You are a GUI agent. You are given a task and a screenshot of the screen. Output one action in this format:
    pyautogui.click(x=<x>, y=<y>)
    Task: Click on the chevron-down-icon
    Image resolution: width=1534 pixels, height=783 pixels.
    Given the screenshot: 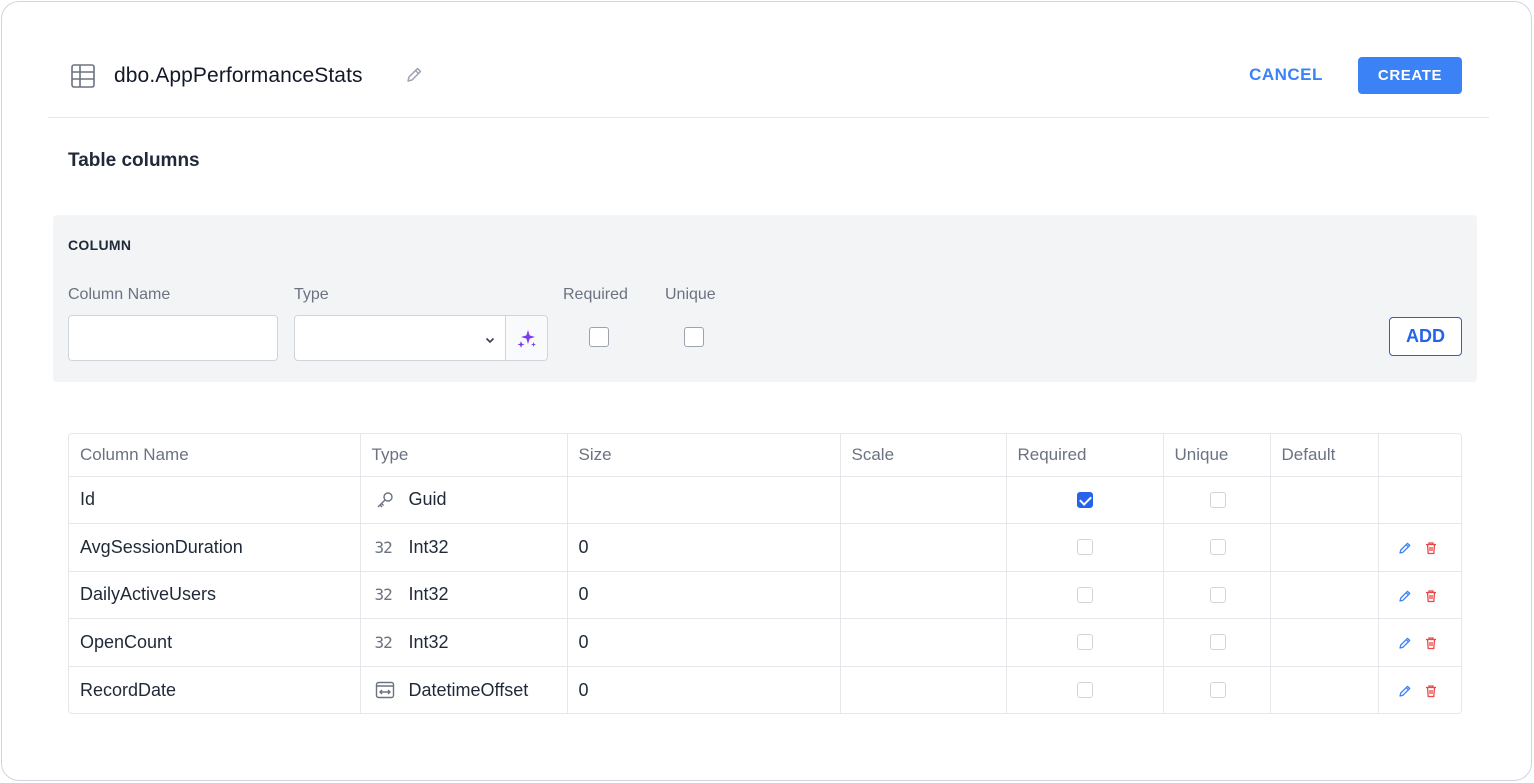 What is the action you would take?
    pyautogui.click(x=490, y=339)
    